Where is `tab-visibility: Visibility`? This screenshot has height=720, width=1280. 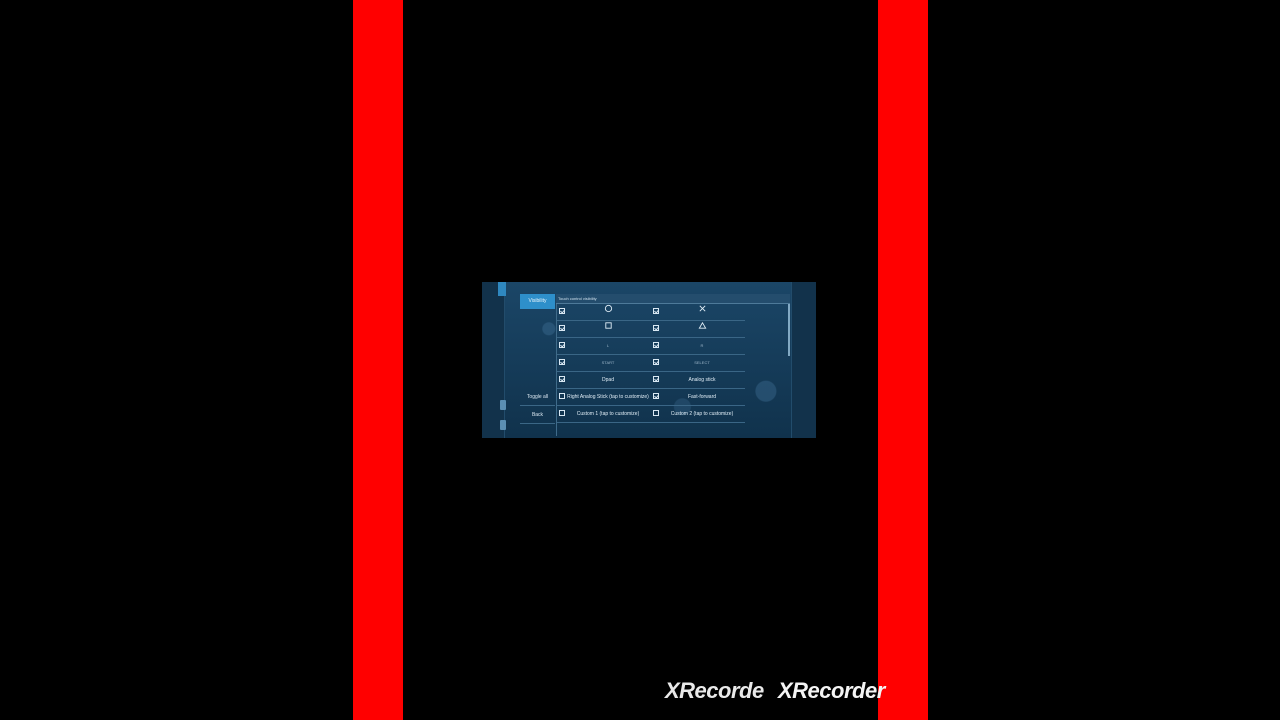
tab-visibility: Visibility is located at coordinates (537, 301).